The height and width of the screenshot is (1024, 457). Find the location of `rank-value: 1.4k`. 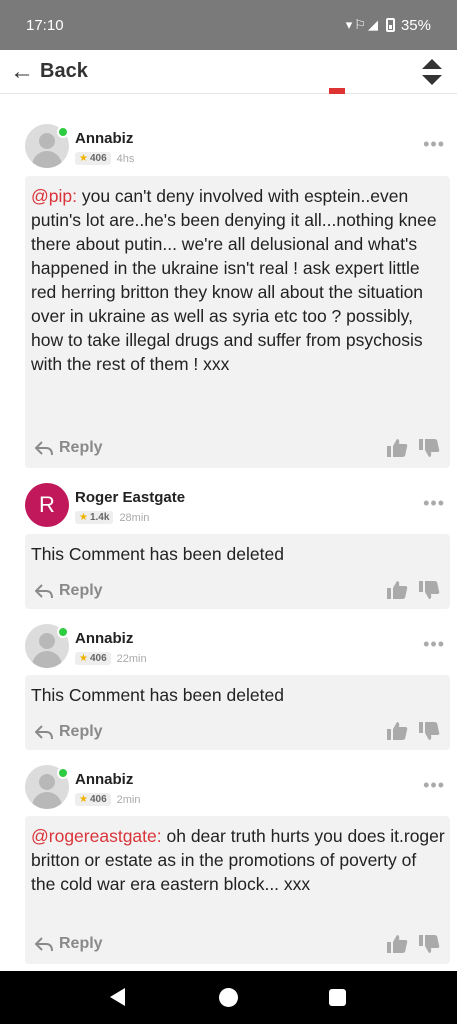

rank-value: 1.4k is located at coordinates (99, 517).